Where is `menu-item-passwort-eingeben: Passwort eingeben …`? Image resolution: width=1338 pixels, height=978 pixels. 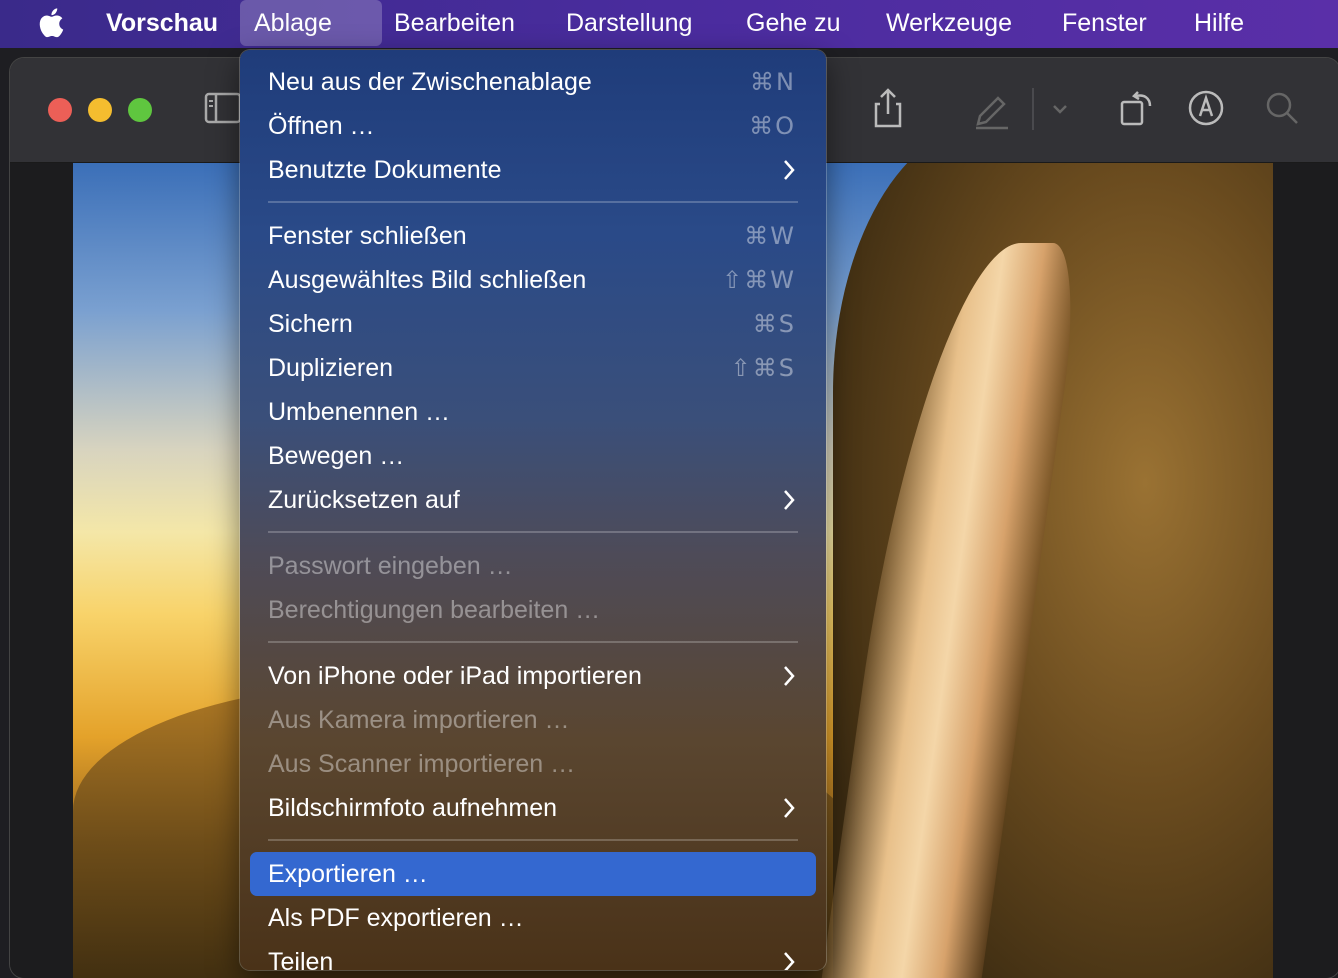
menu-item-passwort-eingeben: Passwort eingeben … is located at coordinates (533, 566).